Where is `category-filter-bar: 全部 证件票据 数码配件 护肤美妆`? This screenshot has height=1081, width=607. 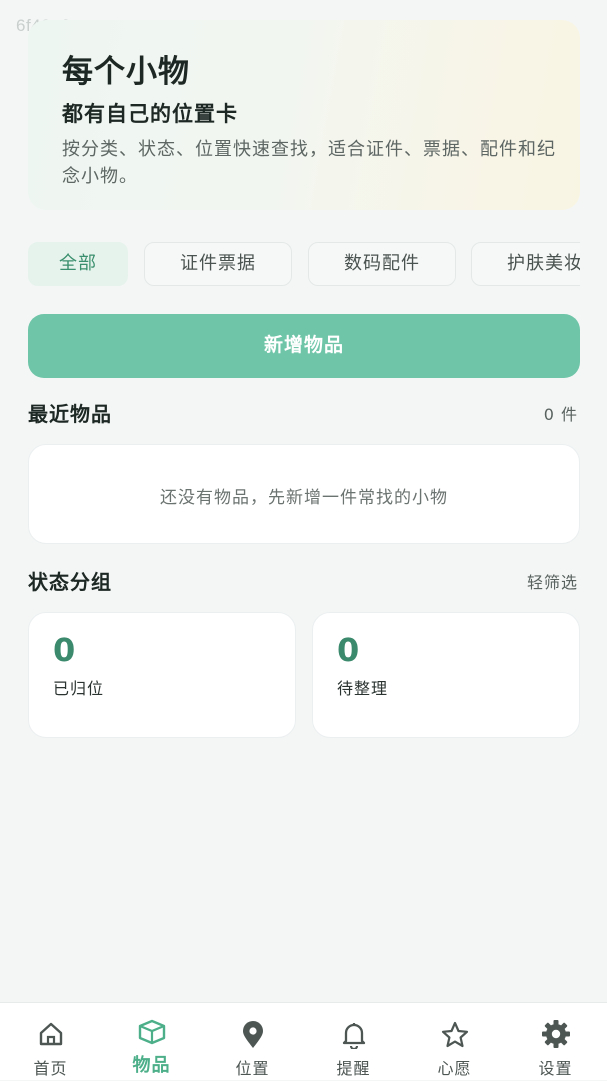
category-filter-bar: 全部 证件票据 数码配件 护肤美妆 is located at coordinates (304, 265).